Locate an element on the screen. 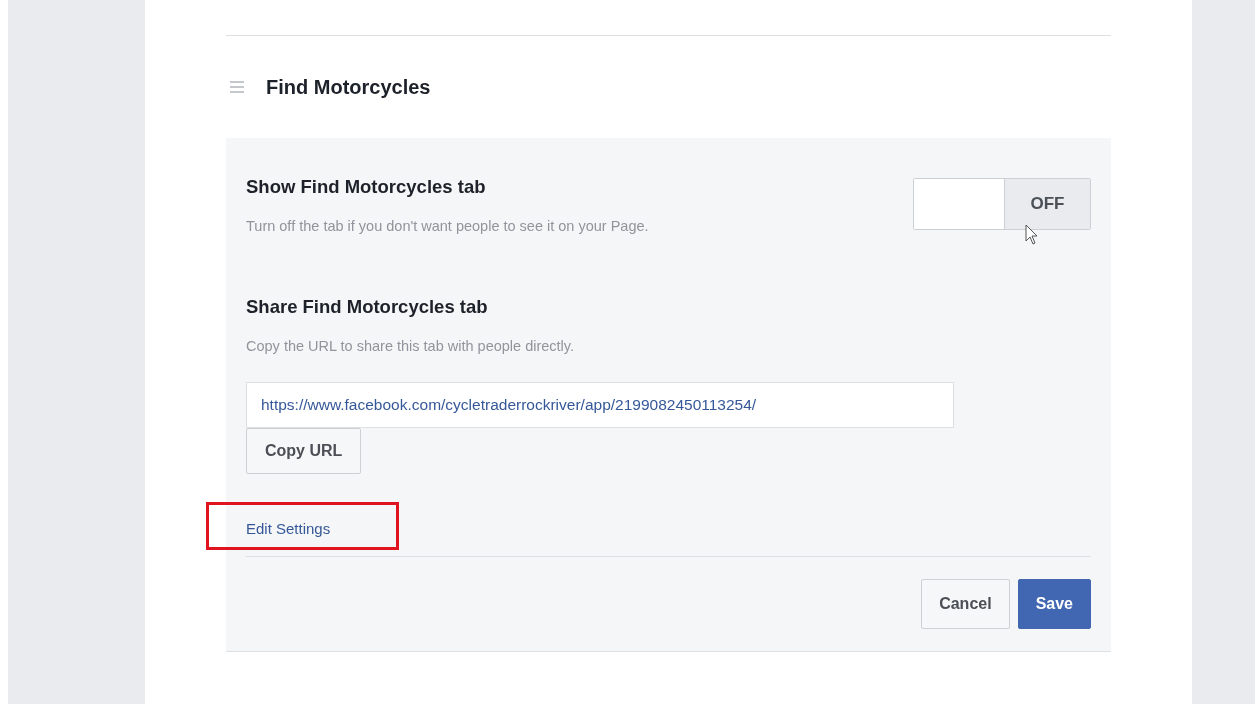 This screenshot has width=1255, height=704. section-title: Find Motorcycles is located at coordinates (348, 87).